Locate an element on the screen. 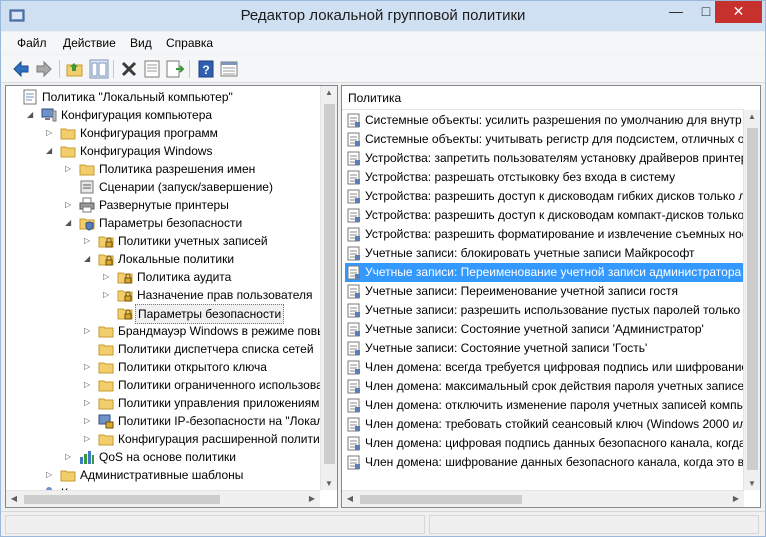 This screenshot has width=766, height=537. tree-node: ▷ QoS на основе политики is located at coordinates (190, 457).